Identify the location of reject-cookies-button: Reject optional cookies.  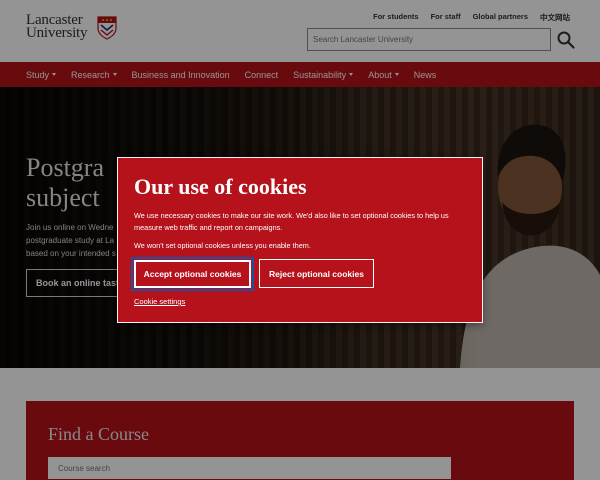
(316, 273).